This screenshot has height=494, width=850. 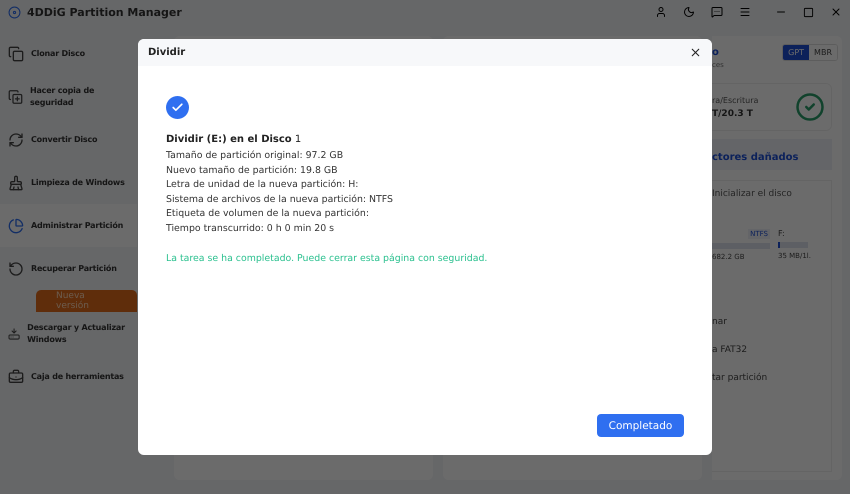 What do you see at coordinates (280, 199) in the screenshot?
I see `result-detail: Sistema de archivos de la nueva partición: NTFS` at bounding box center [280, 199].